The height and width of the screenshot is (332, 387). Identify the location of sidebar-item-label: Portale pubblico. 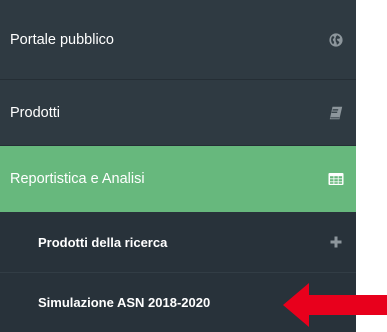
(62, 39).